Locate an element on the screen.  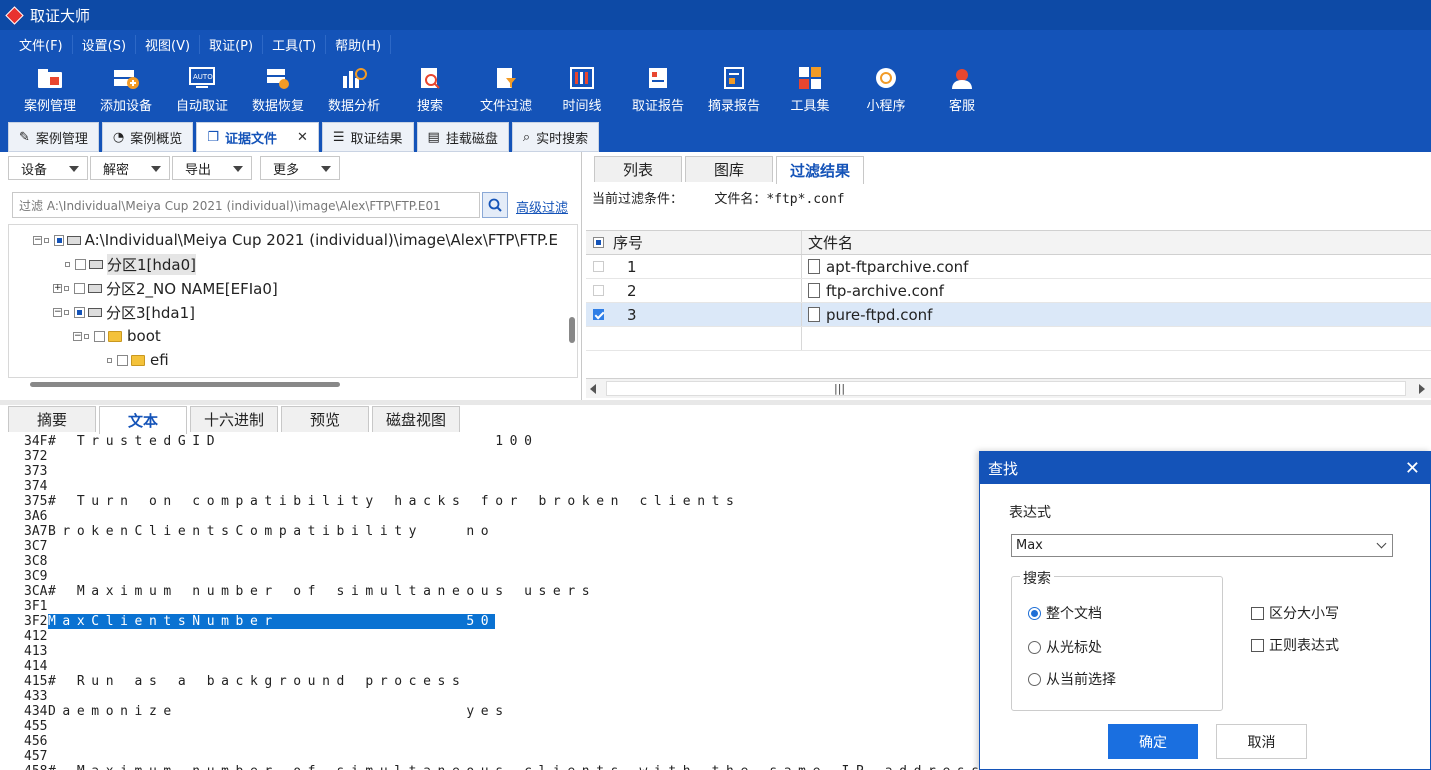
more-dropdown: 更多 is located at coordinates (300, 168).